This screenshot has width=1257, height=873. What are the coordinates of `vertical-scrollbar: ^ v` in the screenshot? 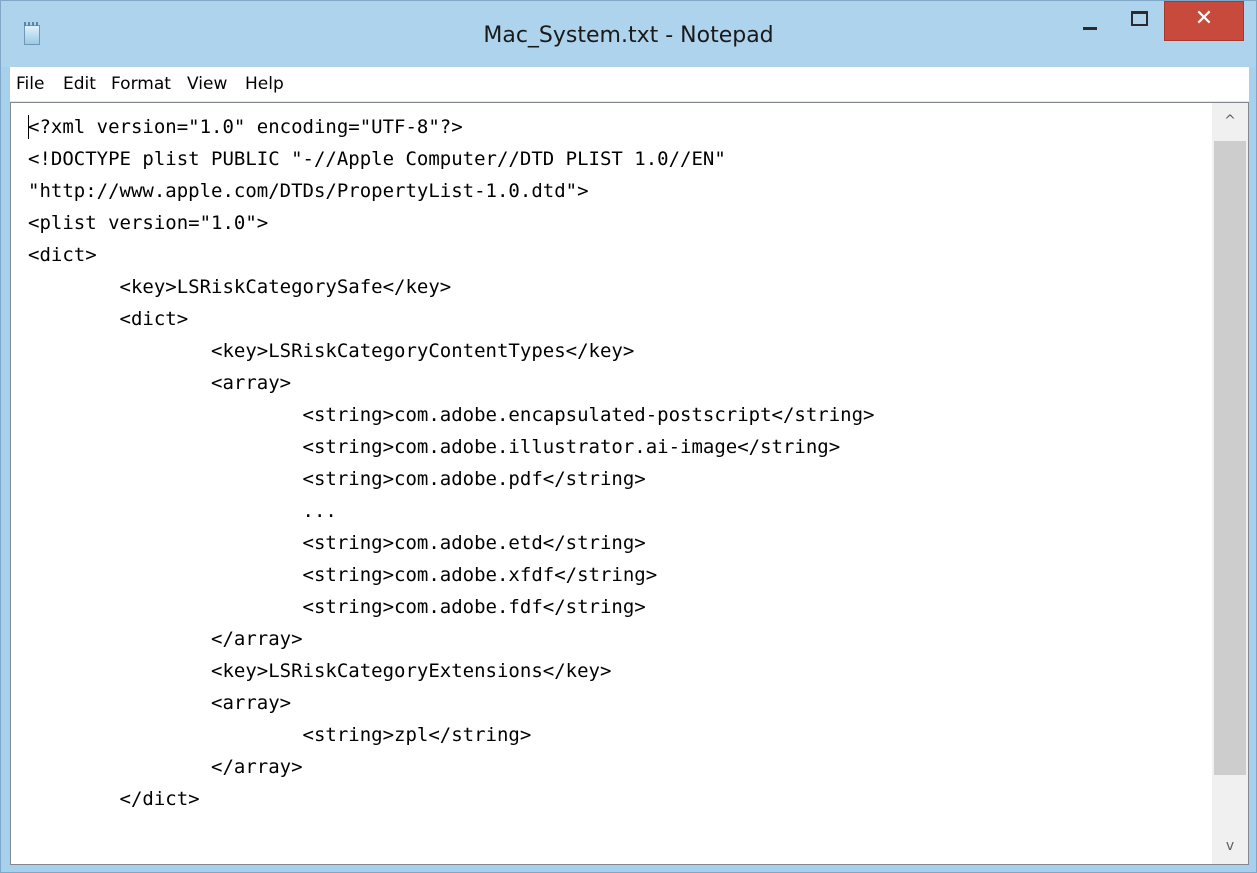 It's located at (1230, 483).